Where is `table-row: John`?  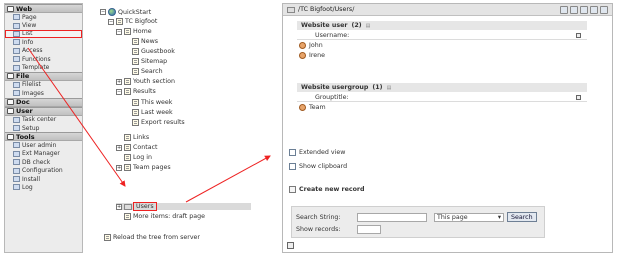
table-row: John is located at coordinates (311, 45).